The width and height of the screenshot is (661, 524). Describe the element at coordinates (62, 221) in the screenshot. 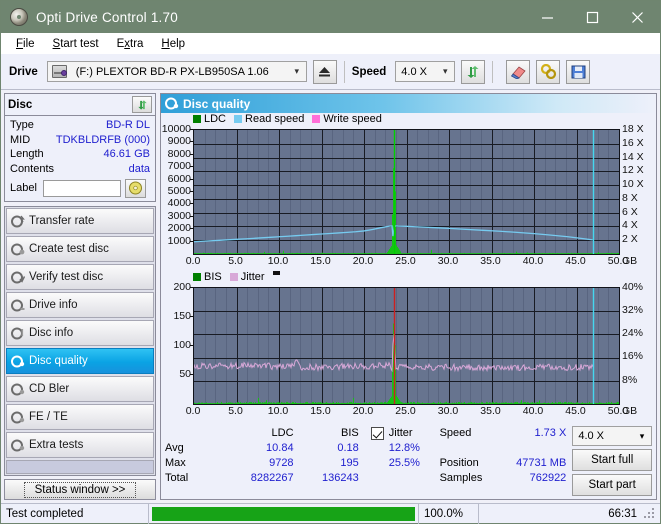

I see `sidebar-item-label: Transfer rate` at that location.